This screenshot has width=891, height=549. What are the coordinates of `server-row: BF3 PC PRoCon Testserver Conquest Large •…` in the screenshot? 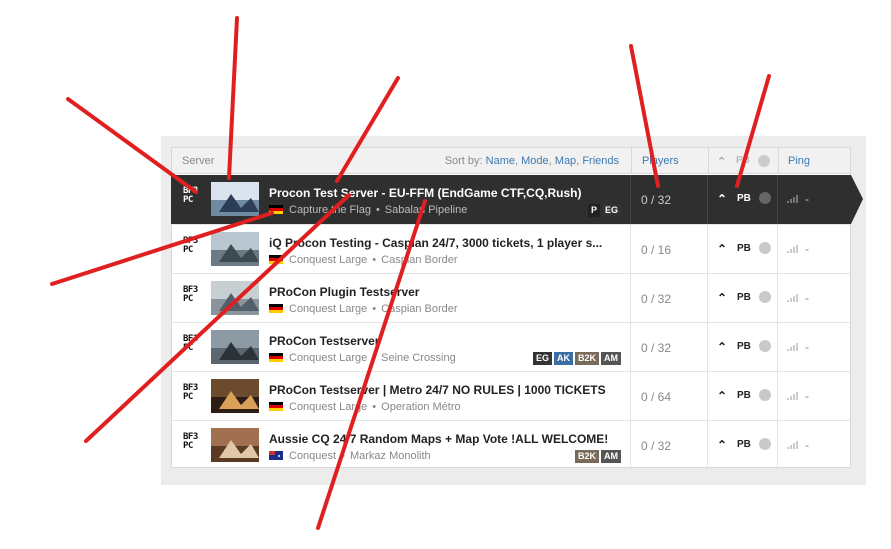 It's located at (511, 346).